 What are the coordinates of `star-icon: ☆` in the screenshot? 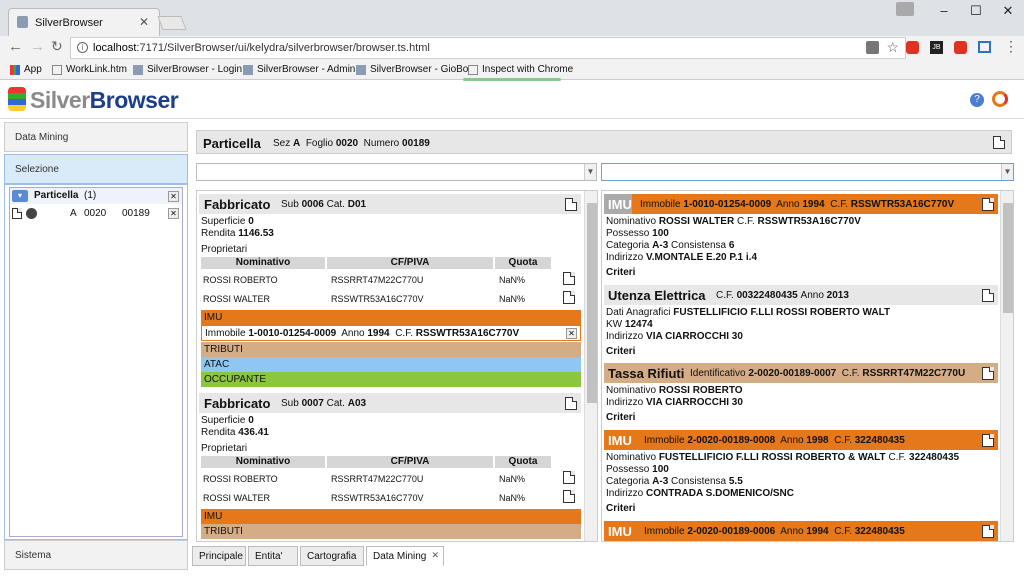 It's located at (892, 47).